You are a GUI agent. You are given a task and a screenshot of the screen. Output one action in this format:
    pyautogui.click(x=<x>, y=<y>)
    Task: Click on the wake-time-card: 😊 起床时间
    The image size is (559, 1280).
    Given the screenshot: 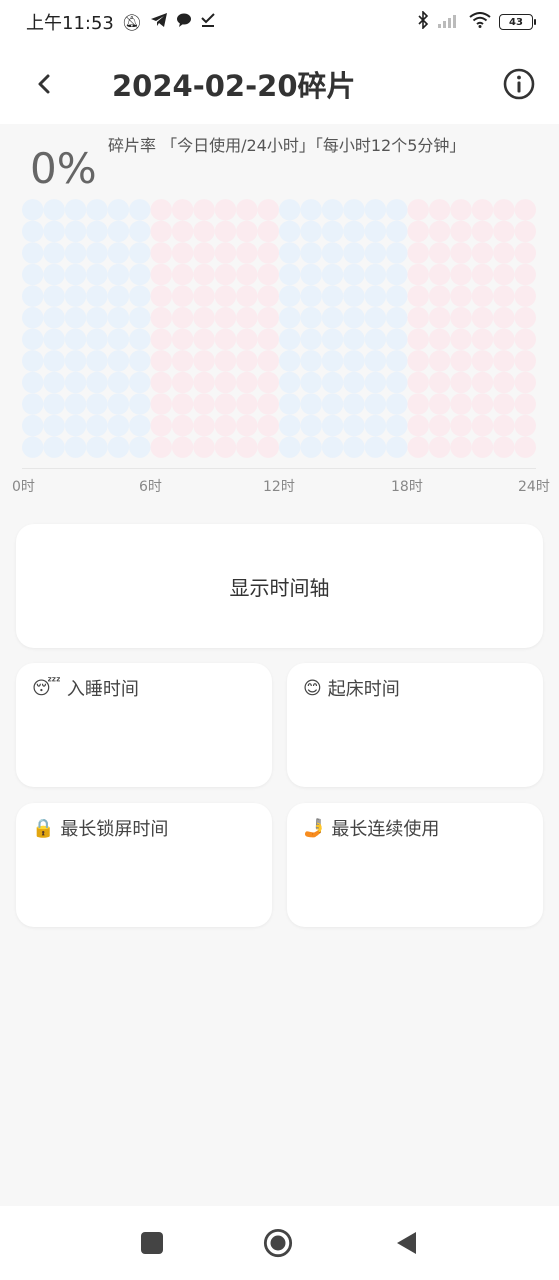 What is the action you would take?
    pyautogui.click(x=415, y=725)
    